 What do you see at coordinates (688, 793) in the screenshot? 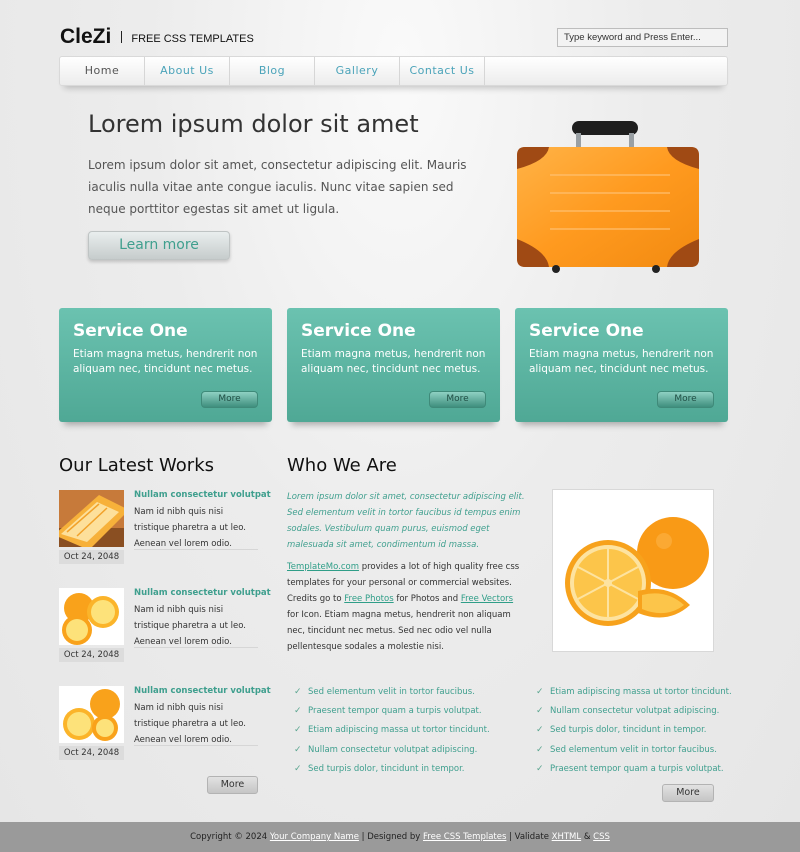
I see `who-more-button: More` at bounding box center [688, 793].